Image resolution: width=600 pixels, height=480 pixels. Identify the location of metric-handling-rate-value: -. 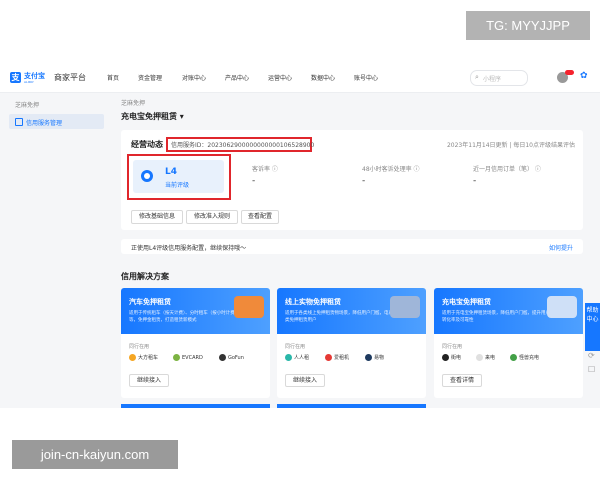
(364, 181).